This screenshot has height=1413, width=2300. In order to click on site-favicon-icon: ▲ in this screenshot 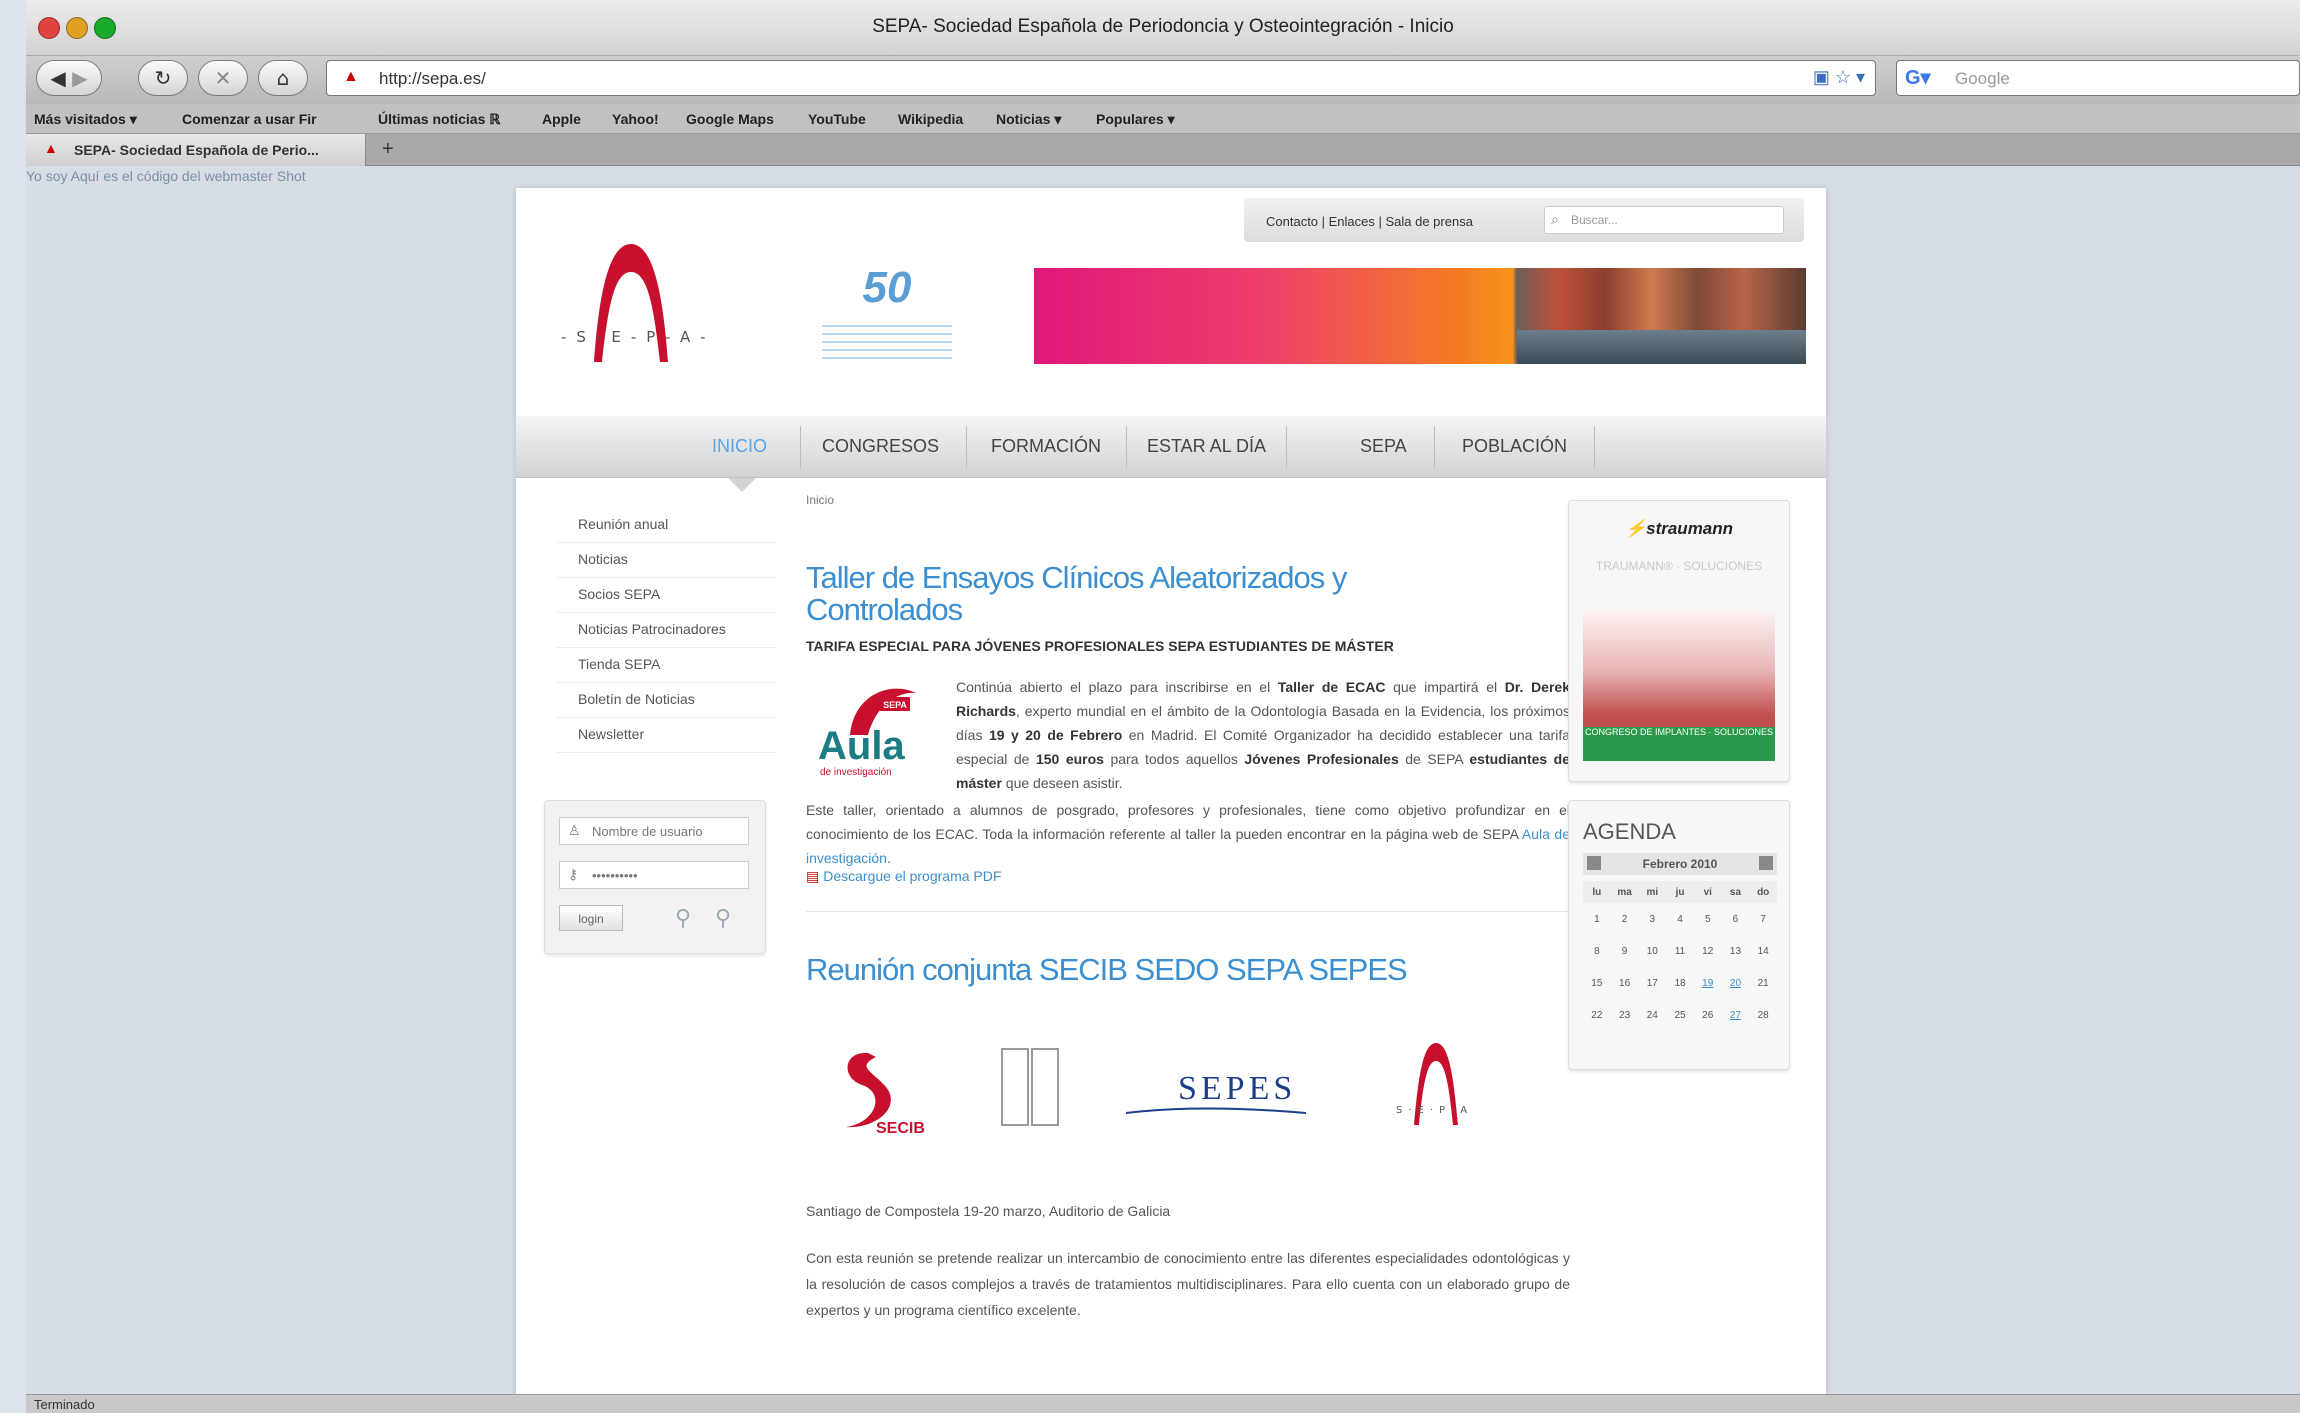, I will do `click(351, 76)`.